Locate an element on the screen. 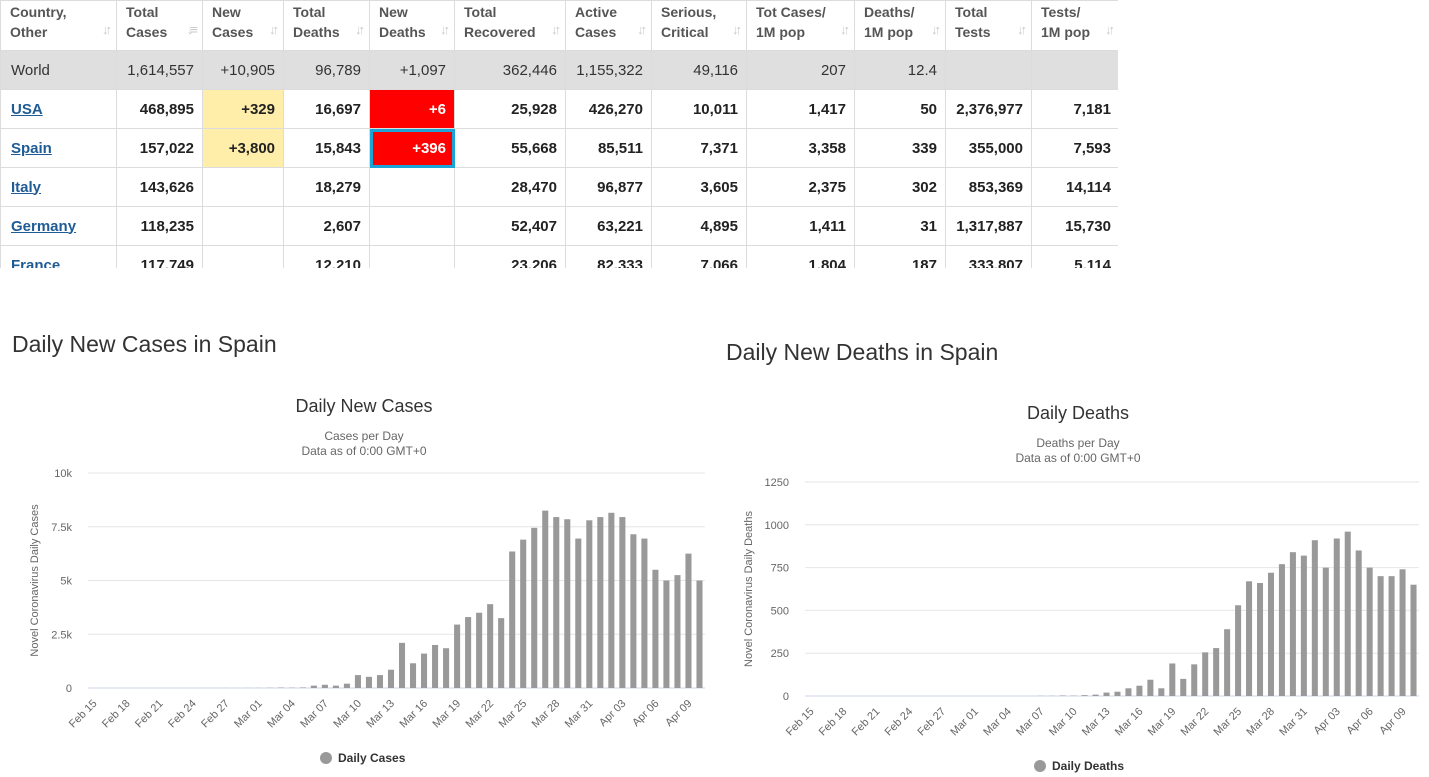 This screenshot has height=777, width=1429. y-tick-label: 7.5k is located at coordinates (61, 528).